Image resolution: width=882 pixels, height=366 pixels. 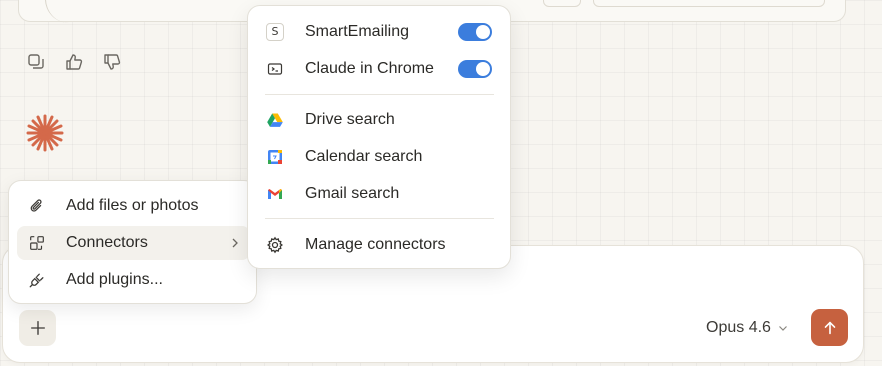 I want to click on model-selector: Opus 4.6, so click(x=747, y=328).